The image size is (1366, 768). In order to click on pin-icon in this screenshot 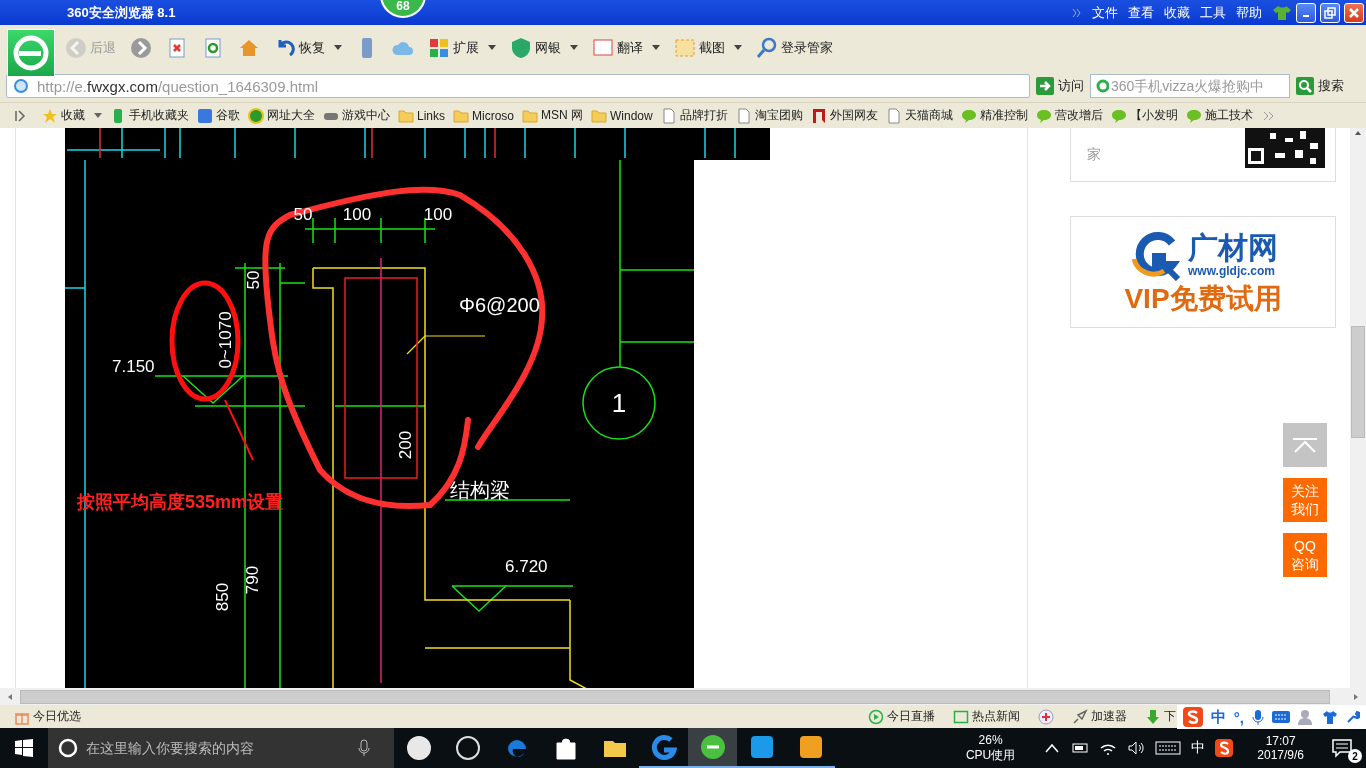, I will do `click(1080, 716)`.